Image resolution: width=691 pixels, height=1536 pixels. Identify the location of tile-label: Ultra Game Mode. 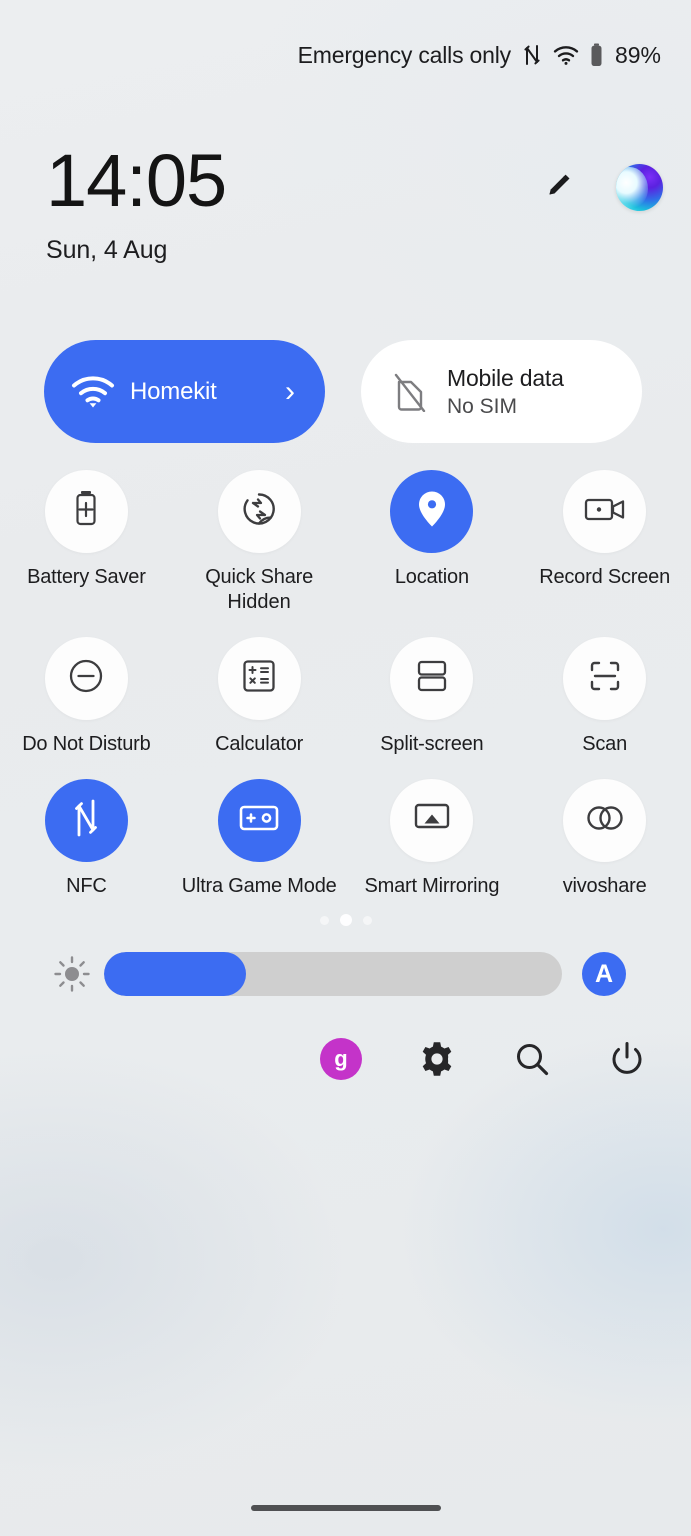
(259, 886).